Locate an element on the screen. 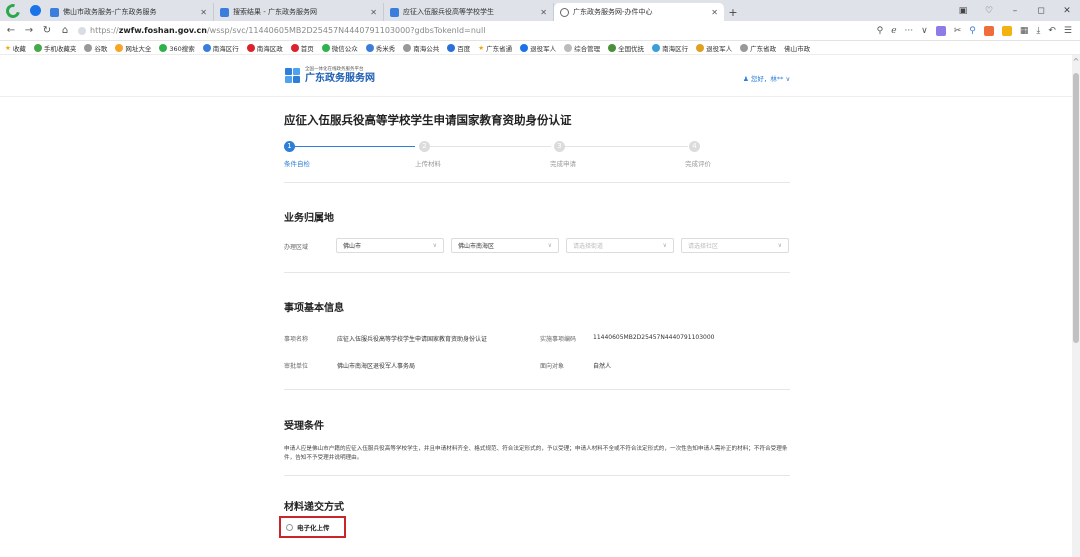  browser-tab-active: 广东政务服务网-办件中心 ✕ is located at coordinates (639, 12).